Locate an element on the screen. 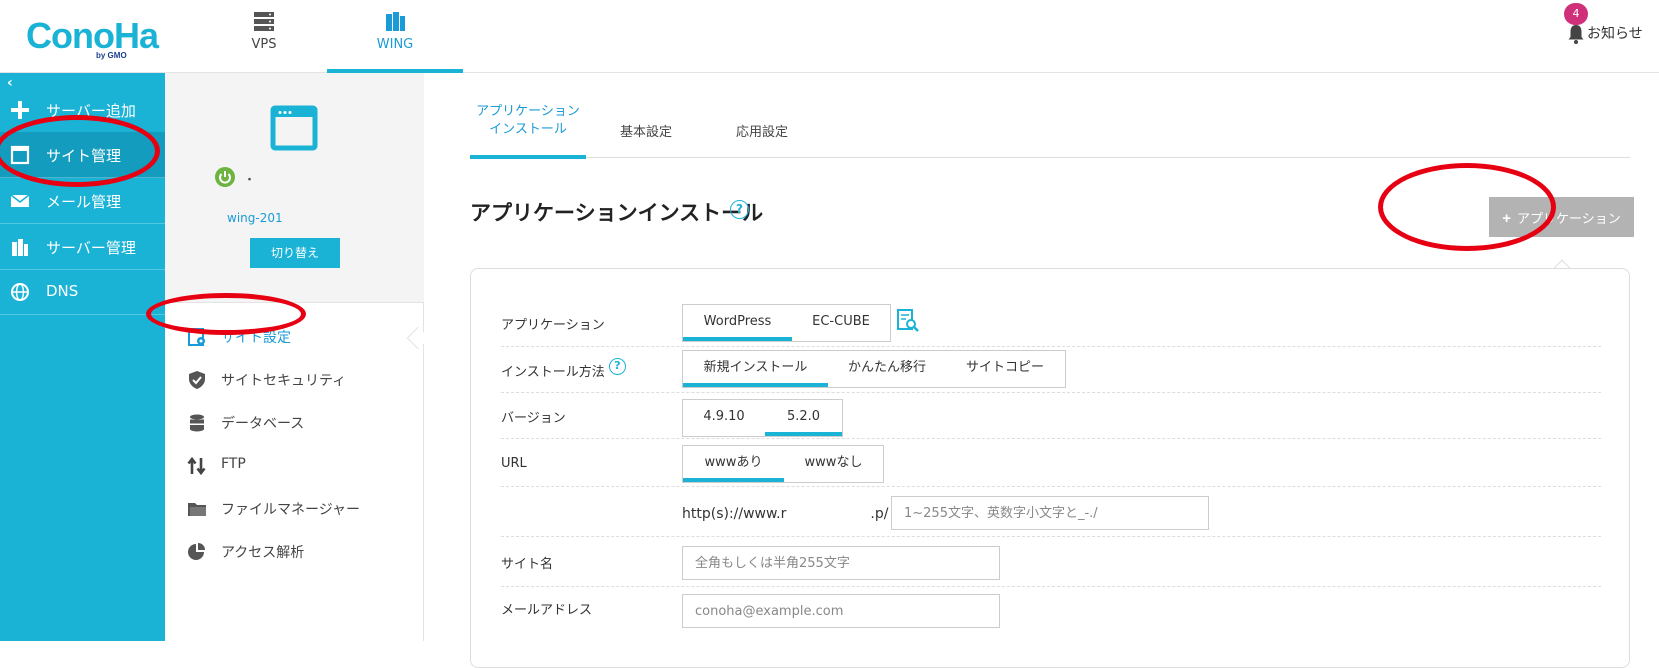  sidebar-item-add-server: サーバー追加 is located at coordinates (82, 110).